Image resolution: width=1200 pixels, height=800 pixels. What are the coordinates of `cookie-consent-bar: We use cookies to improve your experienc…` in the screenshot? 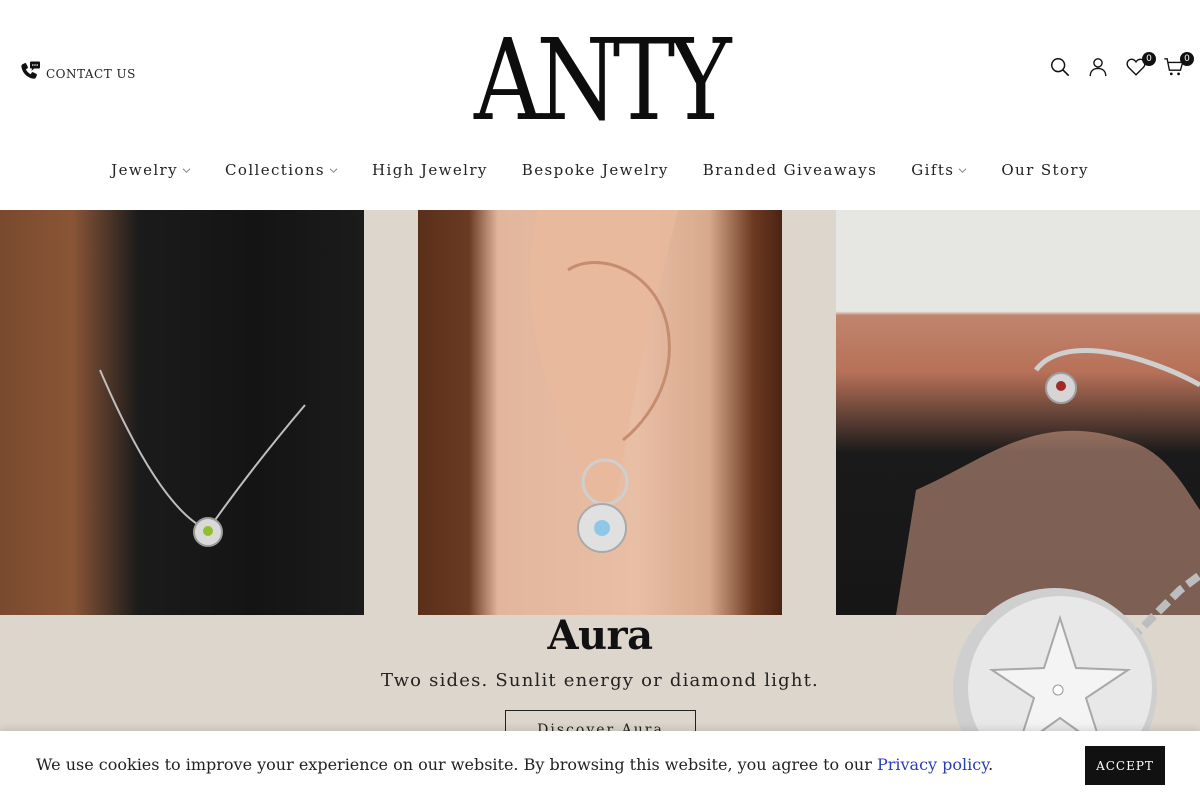 It's located at (600, 765).